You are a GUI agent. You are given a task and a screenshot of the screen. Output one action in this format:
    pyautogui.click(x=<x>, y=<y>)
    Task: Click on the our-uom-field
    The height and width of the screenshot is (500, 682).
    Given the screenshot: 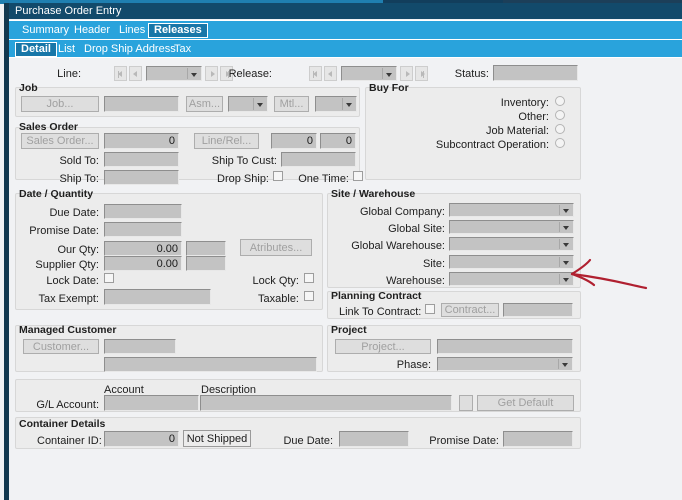 What is the action you would take?
    pyautogui.click(x=206, y=248)
    